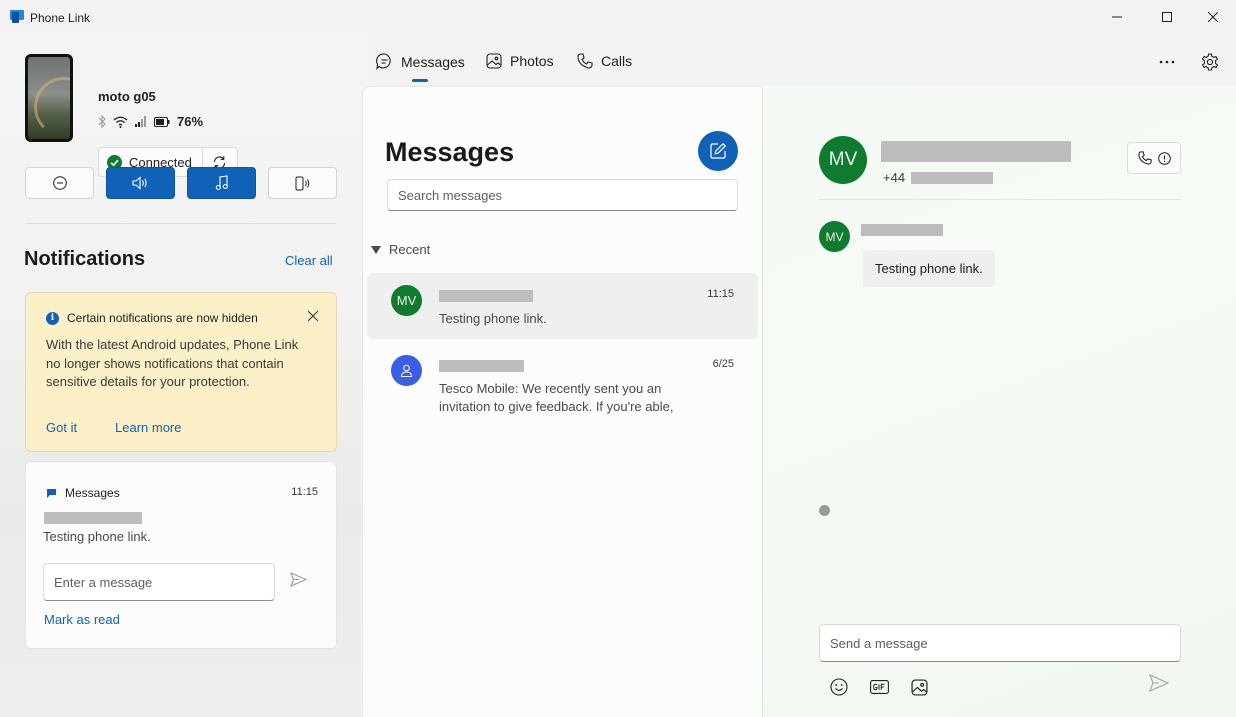  I want to click on tab-calls: Calls, so click(604, 61).